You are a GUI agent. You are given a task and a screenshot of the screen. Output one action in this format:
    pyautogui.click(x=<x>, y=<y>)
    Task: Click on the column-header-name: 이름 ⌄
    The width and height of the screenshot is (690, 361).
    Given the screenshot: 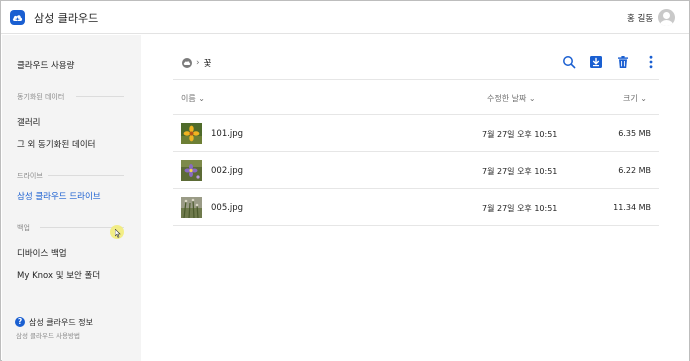 What is the action you would take?
    pyautogui.click(x=193, y=98)
    